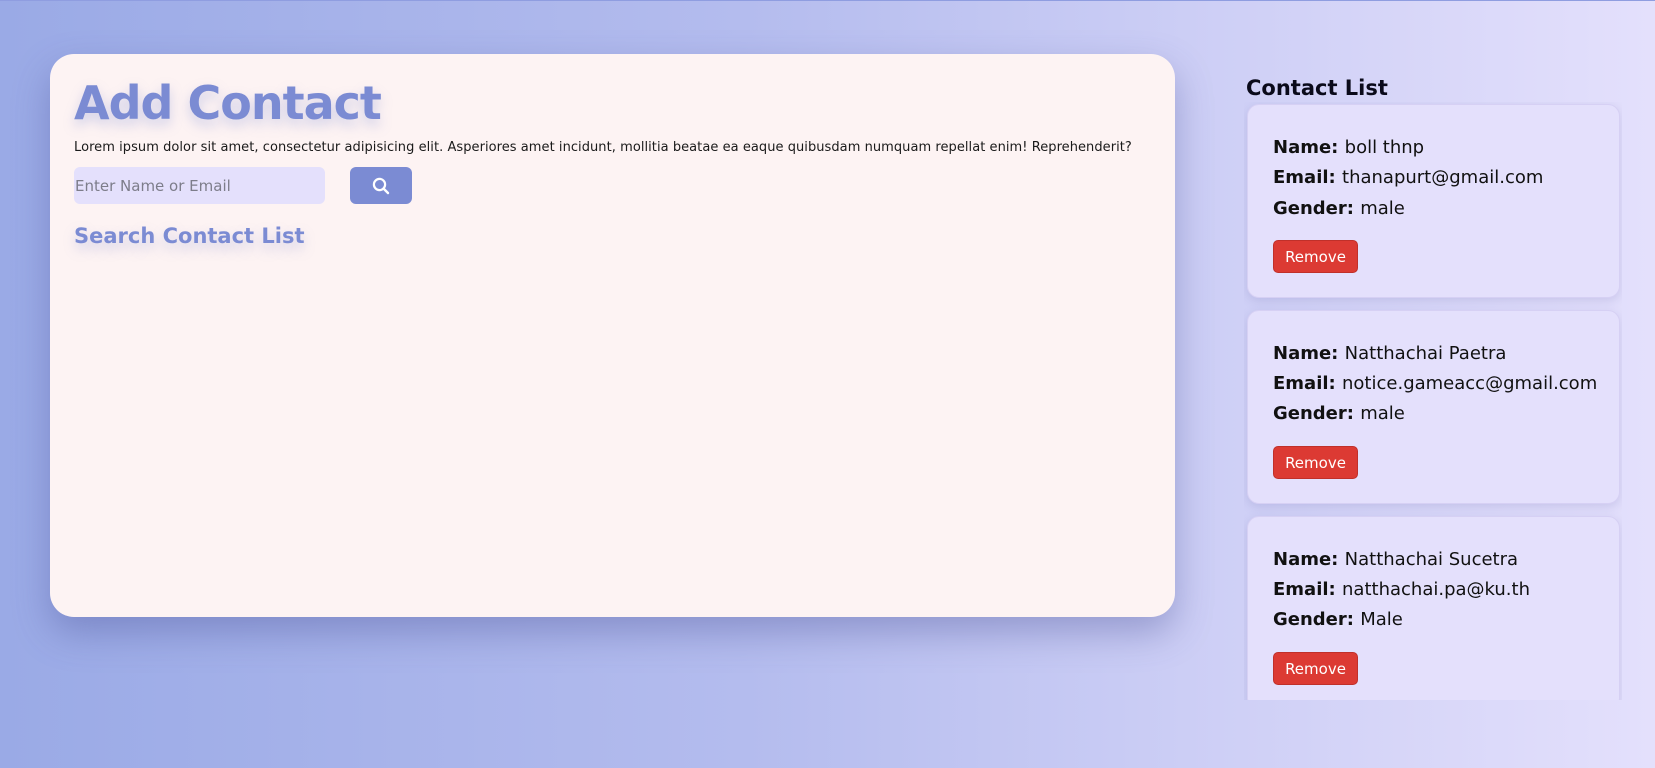  What do you see at coordinates (199, 185) in the screenshot?
I see `search-input` at bounding box center [199, 185].